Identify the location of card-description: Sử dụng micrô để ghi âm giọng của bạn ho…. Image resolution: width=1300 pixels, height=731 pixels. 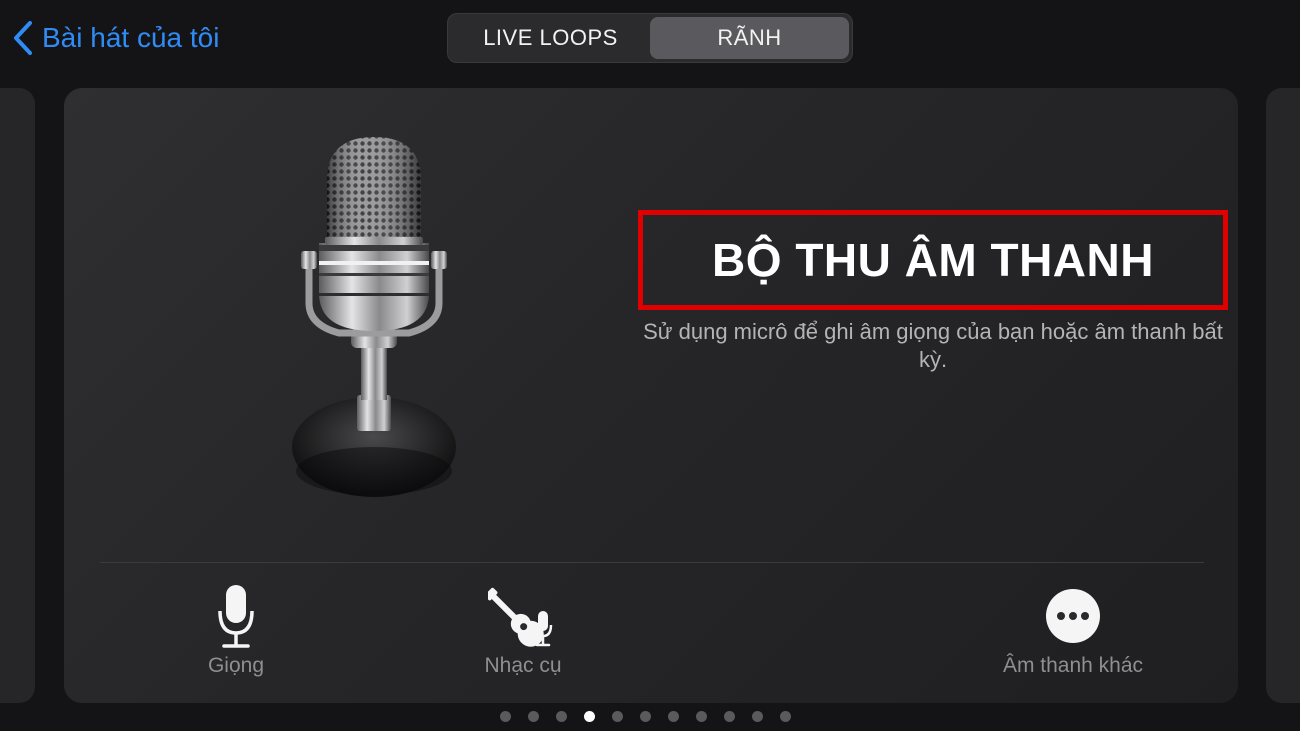
(933, 345).